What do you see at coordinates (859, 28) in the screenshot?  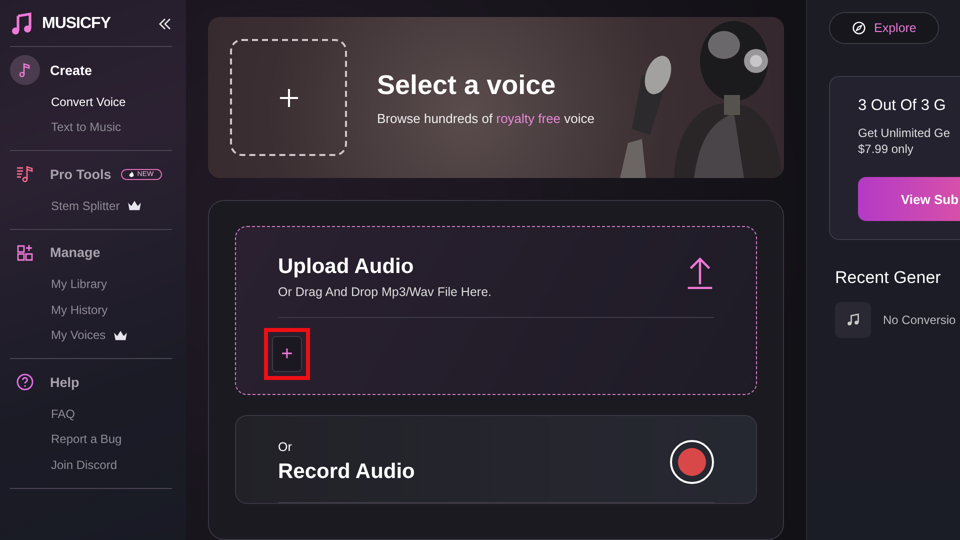 I see `compass-icon` at bounding box center [859, 28].